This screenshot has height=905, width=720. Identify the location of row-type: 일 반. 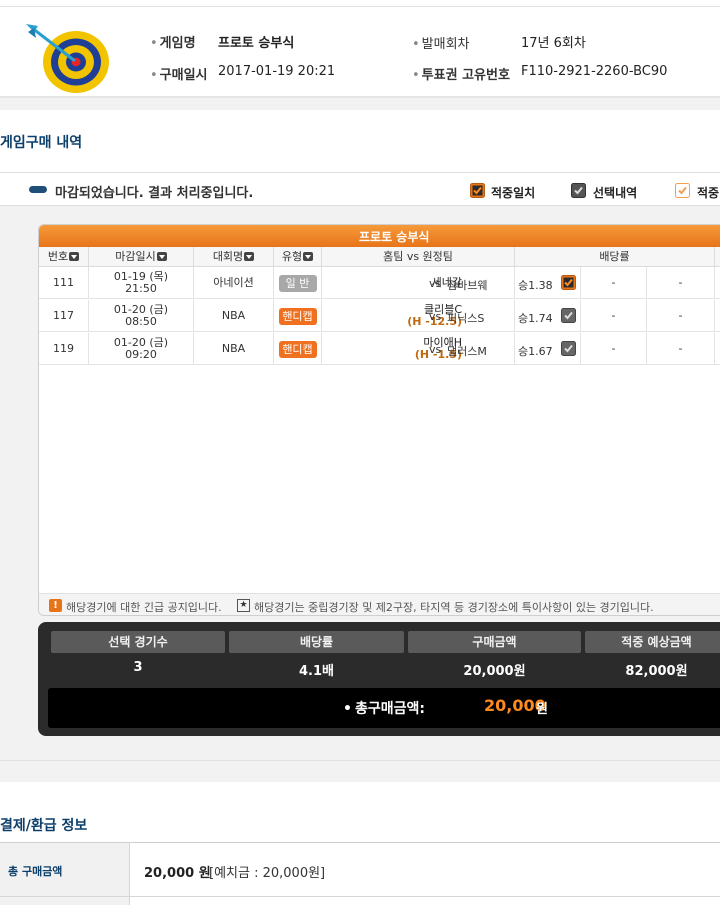
(298, 283).